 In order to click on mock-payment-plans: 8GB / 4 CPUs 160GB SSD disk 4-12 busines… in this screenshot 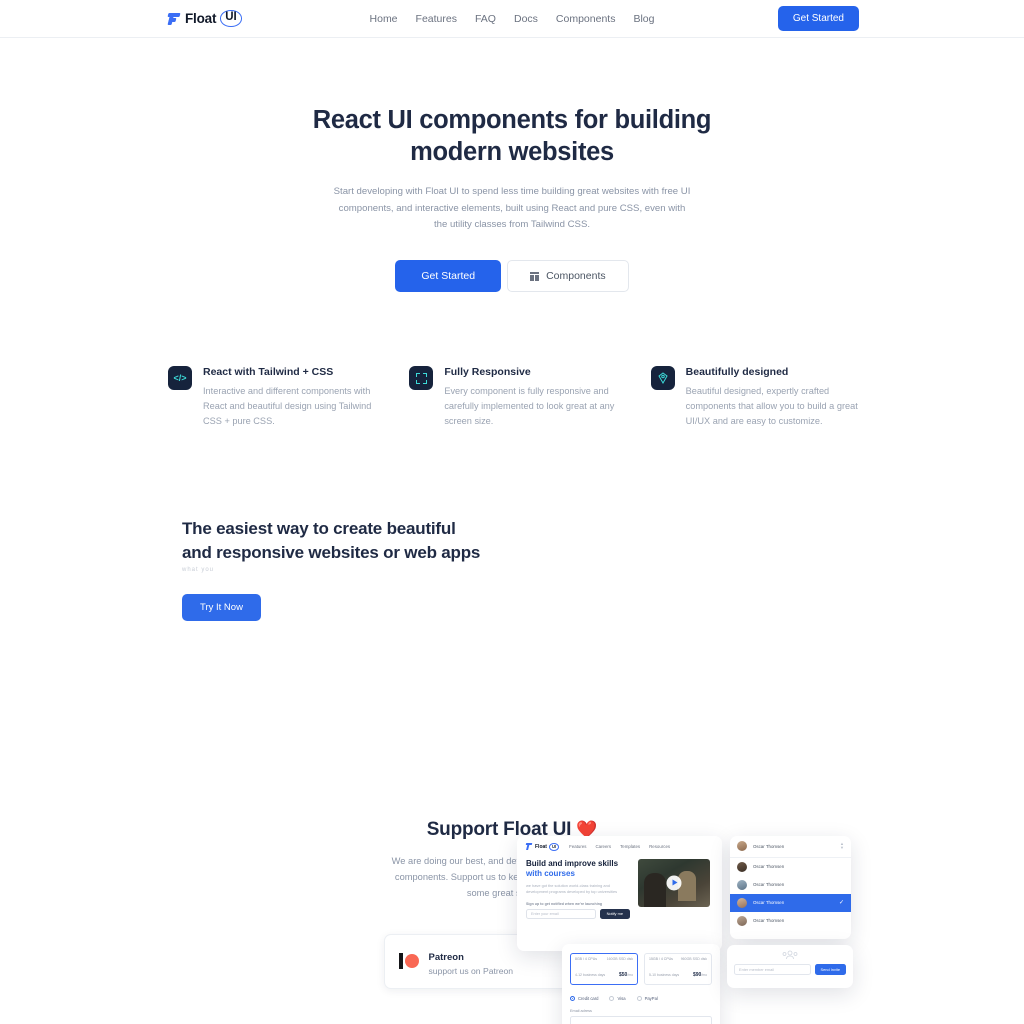, I will do `click(641, 969)`.